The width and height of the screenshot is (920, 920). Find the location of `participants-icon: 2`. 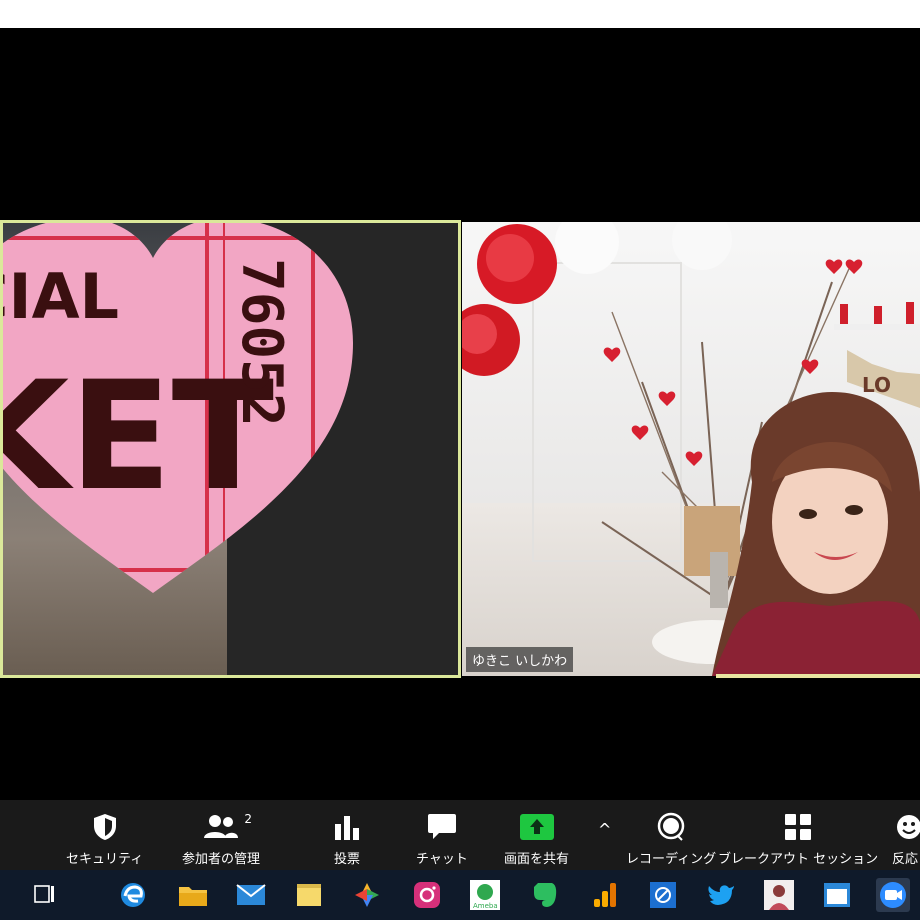

participants-icon: 2 is located at coordinates (228, 827).